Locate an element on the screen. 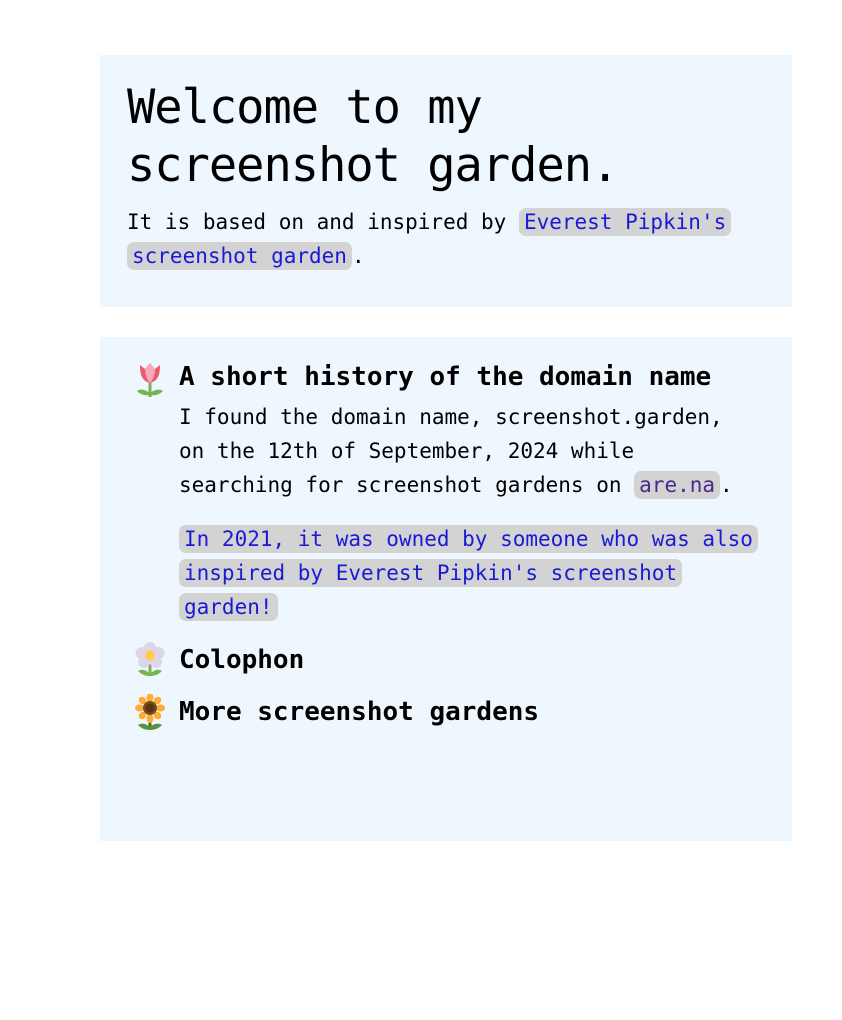  history-text-suffix: . is located at coordinates (726, 485).